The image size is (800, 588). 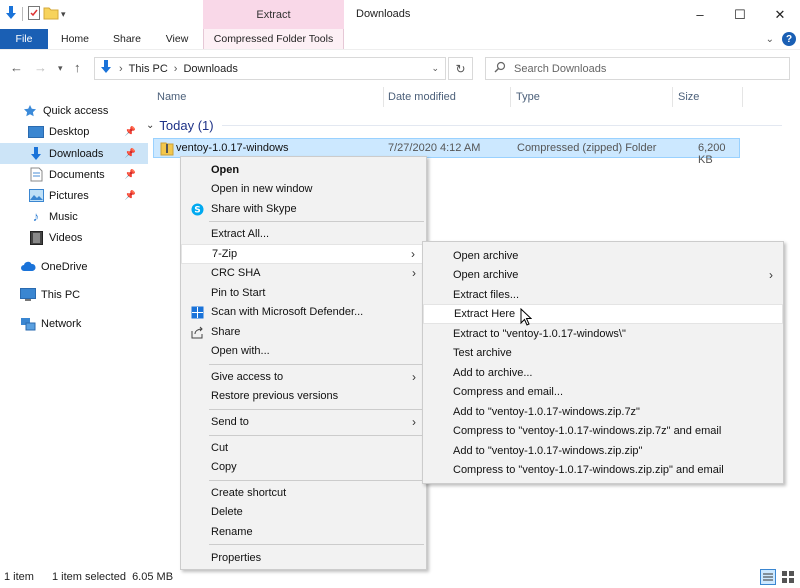 What do you see at coordinates (36, 217) in the screenshot?
I see `music-icon: ♪` at bounding box center [36, 217].